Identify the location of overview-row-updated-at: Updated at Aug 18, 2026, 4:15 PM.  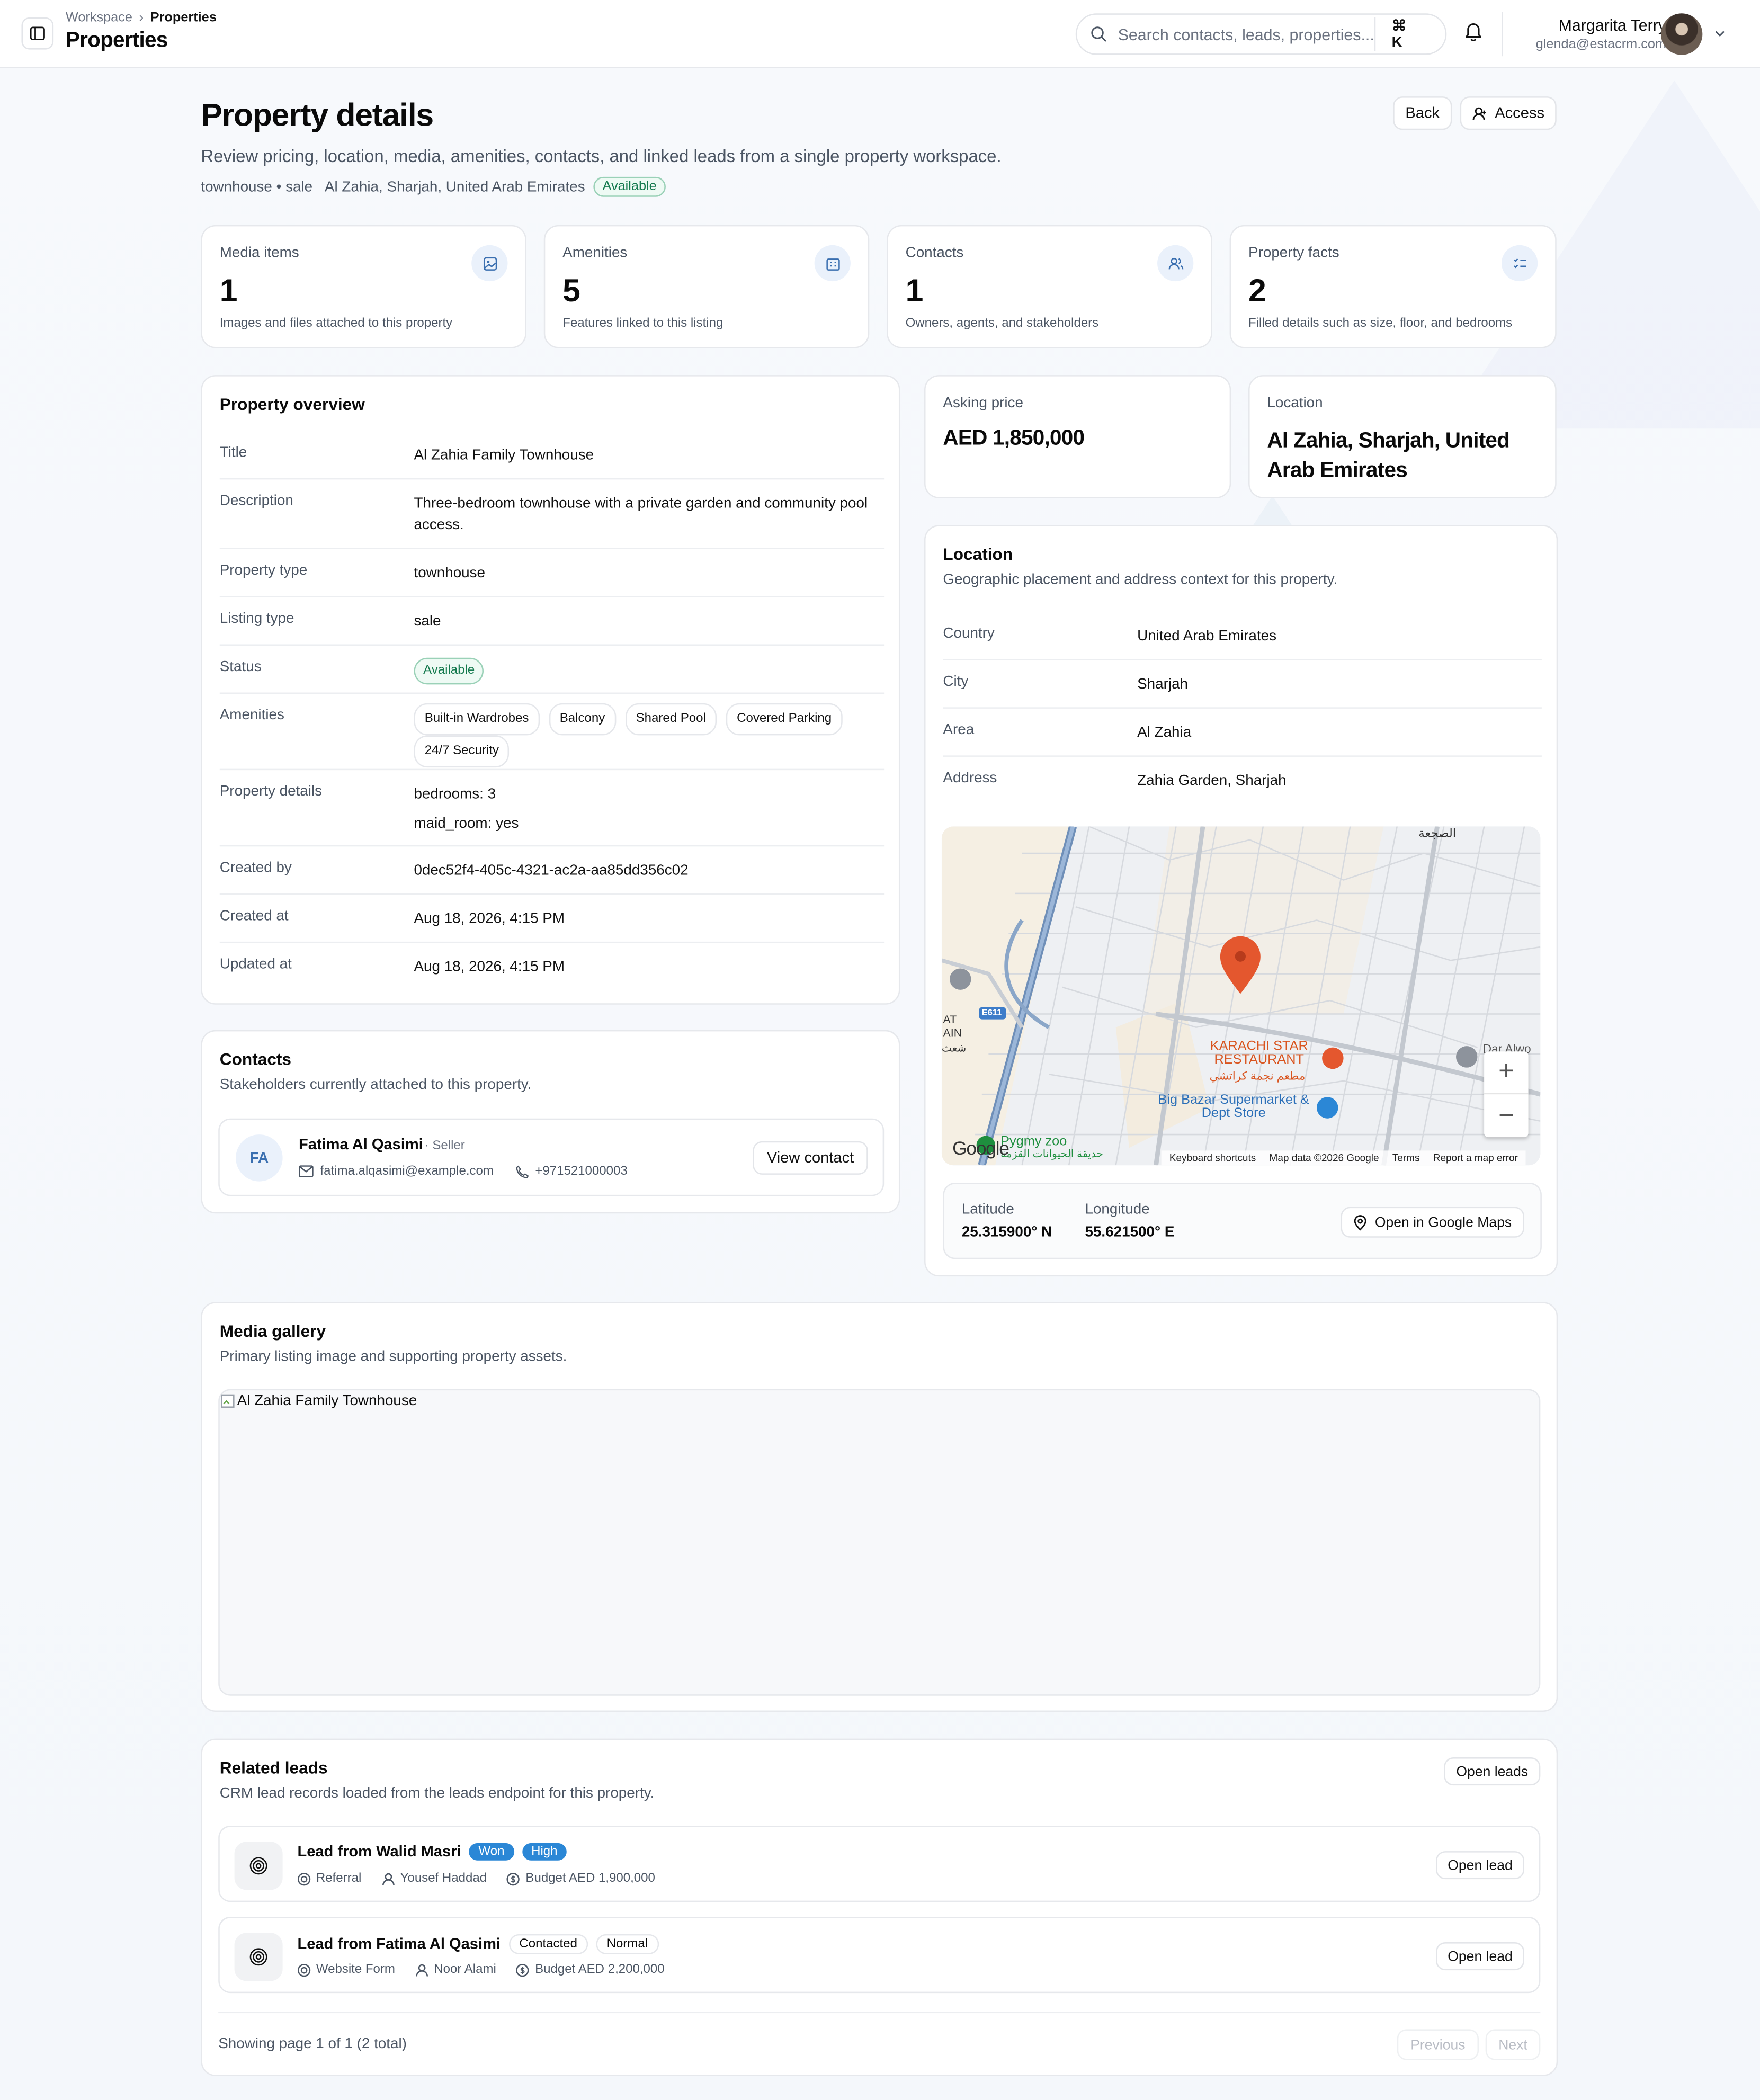
(552, 967).